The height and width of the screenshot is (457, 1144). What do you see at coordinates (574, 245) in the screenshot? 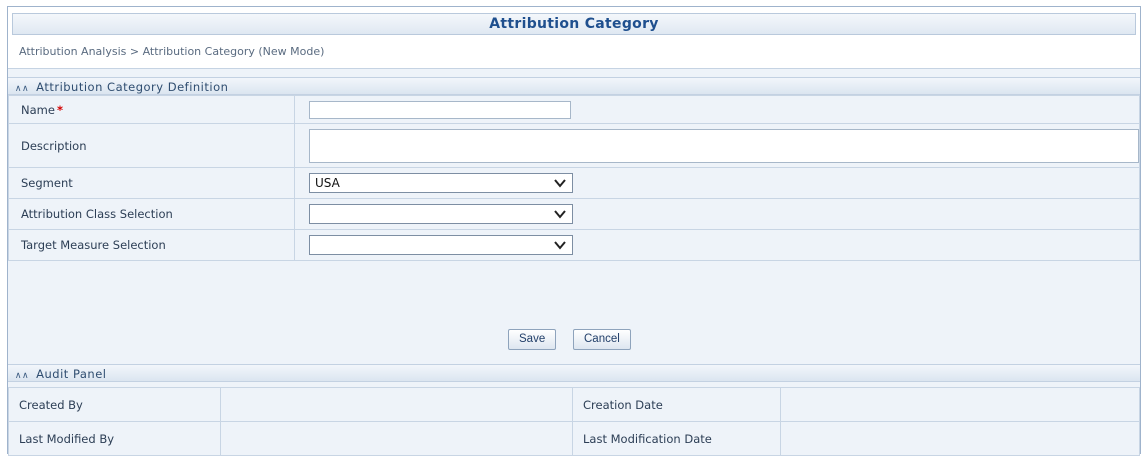
I see `target-measure-row: Target Measure Selection` at bounding box center [574, 245].